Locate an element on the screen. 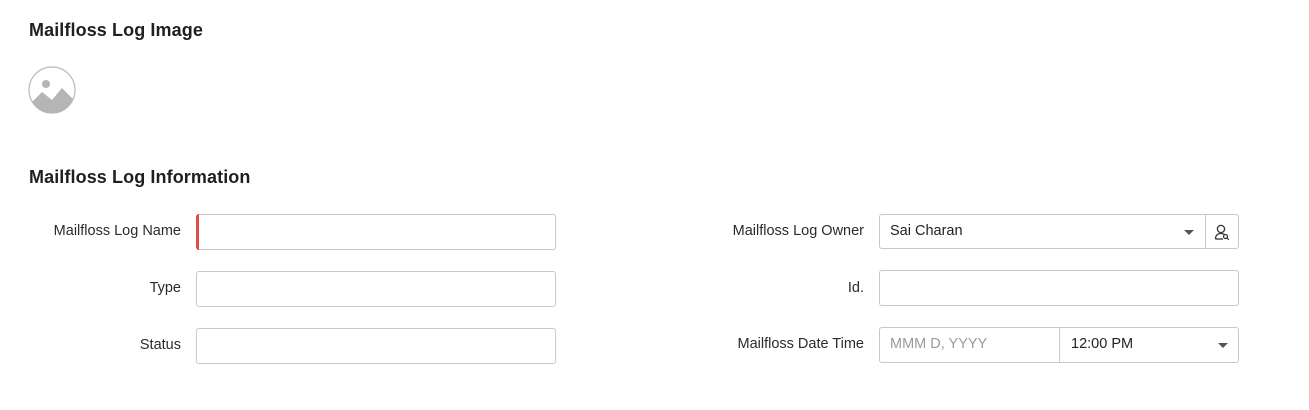 Image resolution: width=1309 pixels, height=410 pixels. mandatory-marker is located at coordinates (197, 232).